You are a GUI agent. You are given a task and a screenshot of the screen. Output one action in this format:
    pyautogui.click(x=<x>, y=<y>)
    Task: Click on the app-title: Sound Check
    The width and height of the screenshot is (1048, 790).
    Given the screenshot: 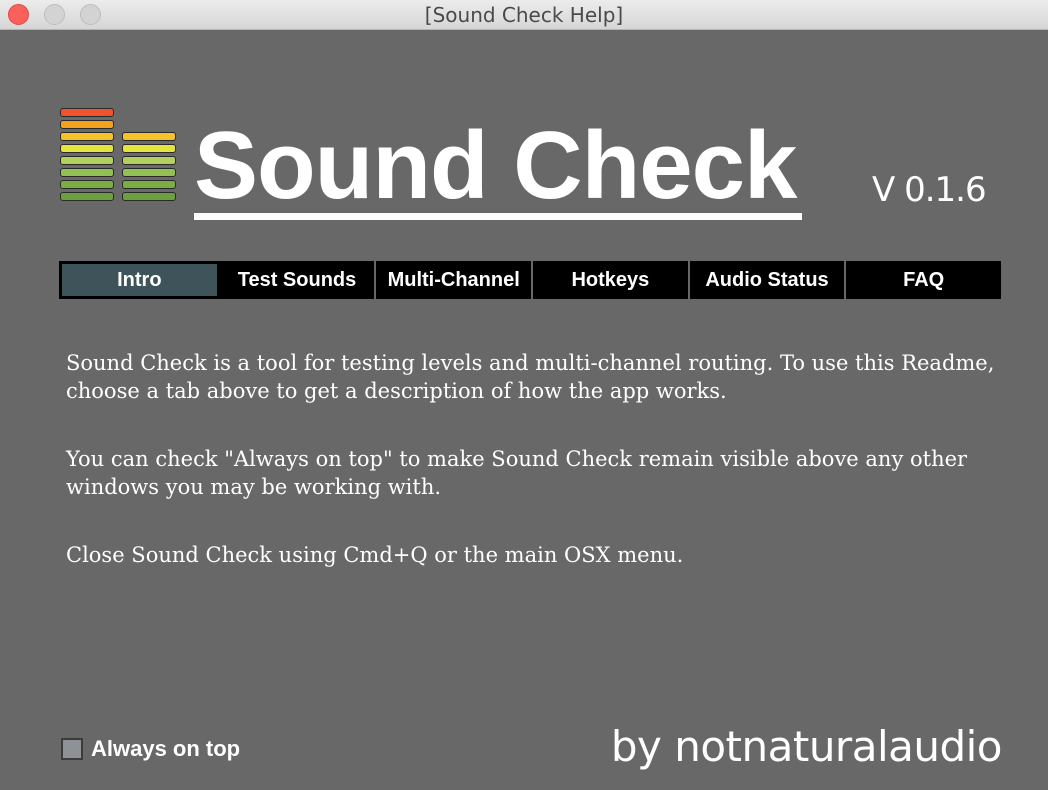 What is the action you would take?
    pyautogui.click(x=495, y=165)
    